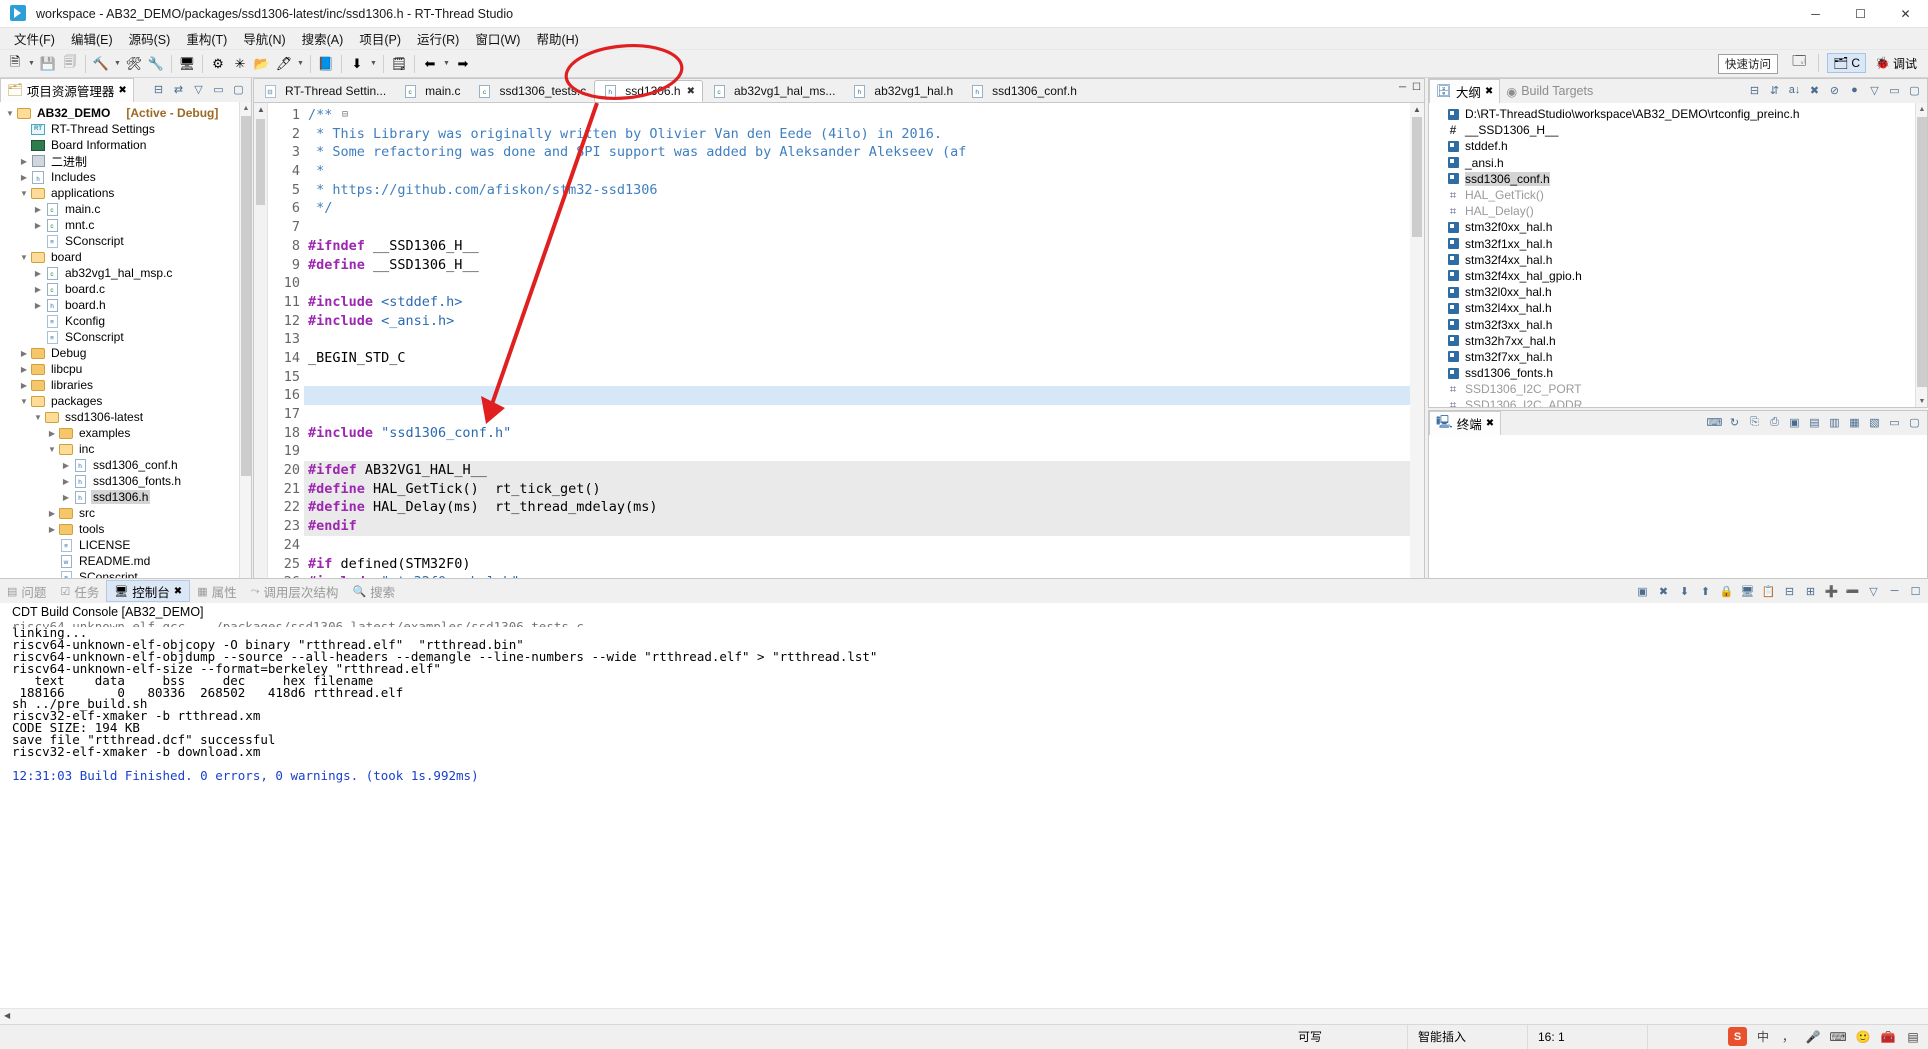 Image resolution: width=1928 pixels, height=1049 pixels. What do you see at coordinates (31, 64) in the screenshot?
I see `new-file-dropdown-icon: ▼` at bounding box center [31, 64].